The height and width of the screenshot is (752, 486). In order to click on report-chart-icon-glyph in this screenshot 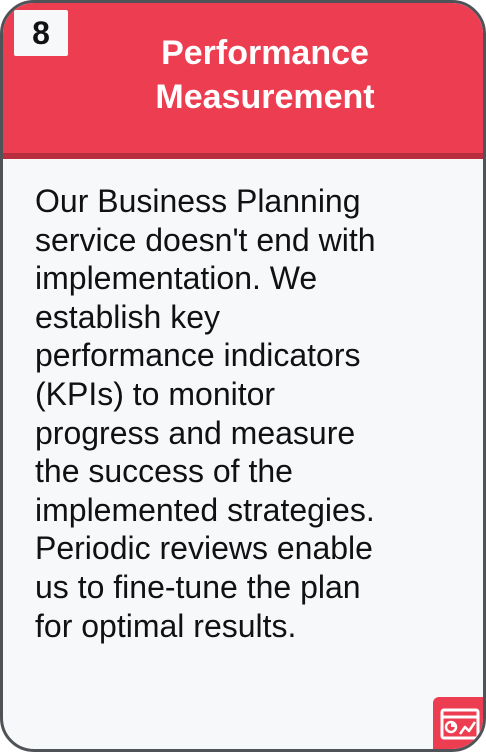, I will do `click(460, 724)`.